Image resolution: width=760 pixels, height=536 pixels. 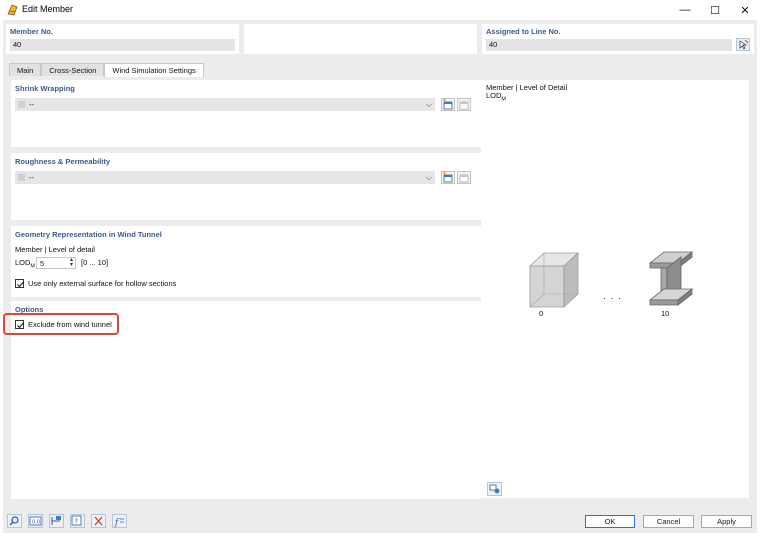 I want to click on member-info-icon, so click(x=56, y=520).